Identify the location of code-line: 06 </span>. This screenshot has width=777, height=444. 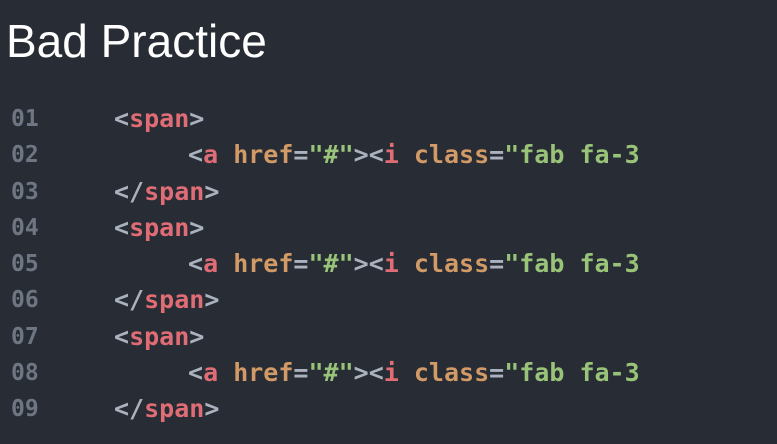
(388, 300).